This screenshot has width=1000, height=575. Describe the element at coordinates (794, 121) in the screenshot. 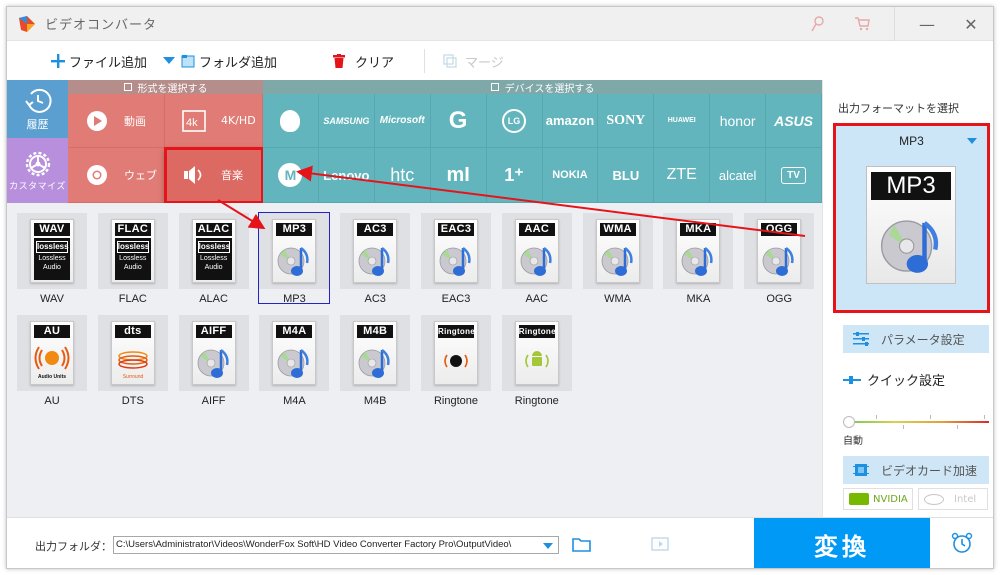

I see `device-asus: ASUS` at that location.